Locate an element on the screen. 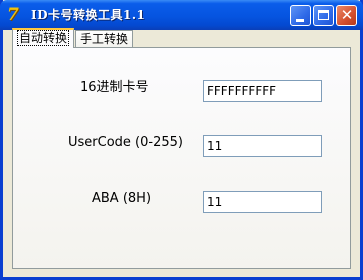  close-button: ✕ is located at coordinates (346, 15).